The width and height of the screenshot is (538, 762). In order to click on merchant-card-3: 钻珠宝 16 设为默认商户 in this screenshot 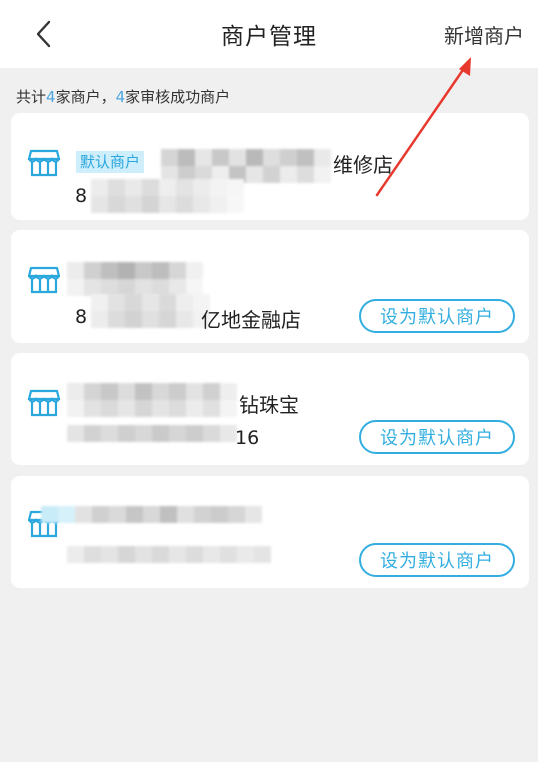, I will do `click(270, 409)`.